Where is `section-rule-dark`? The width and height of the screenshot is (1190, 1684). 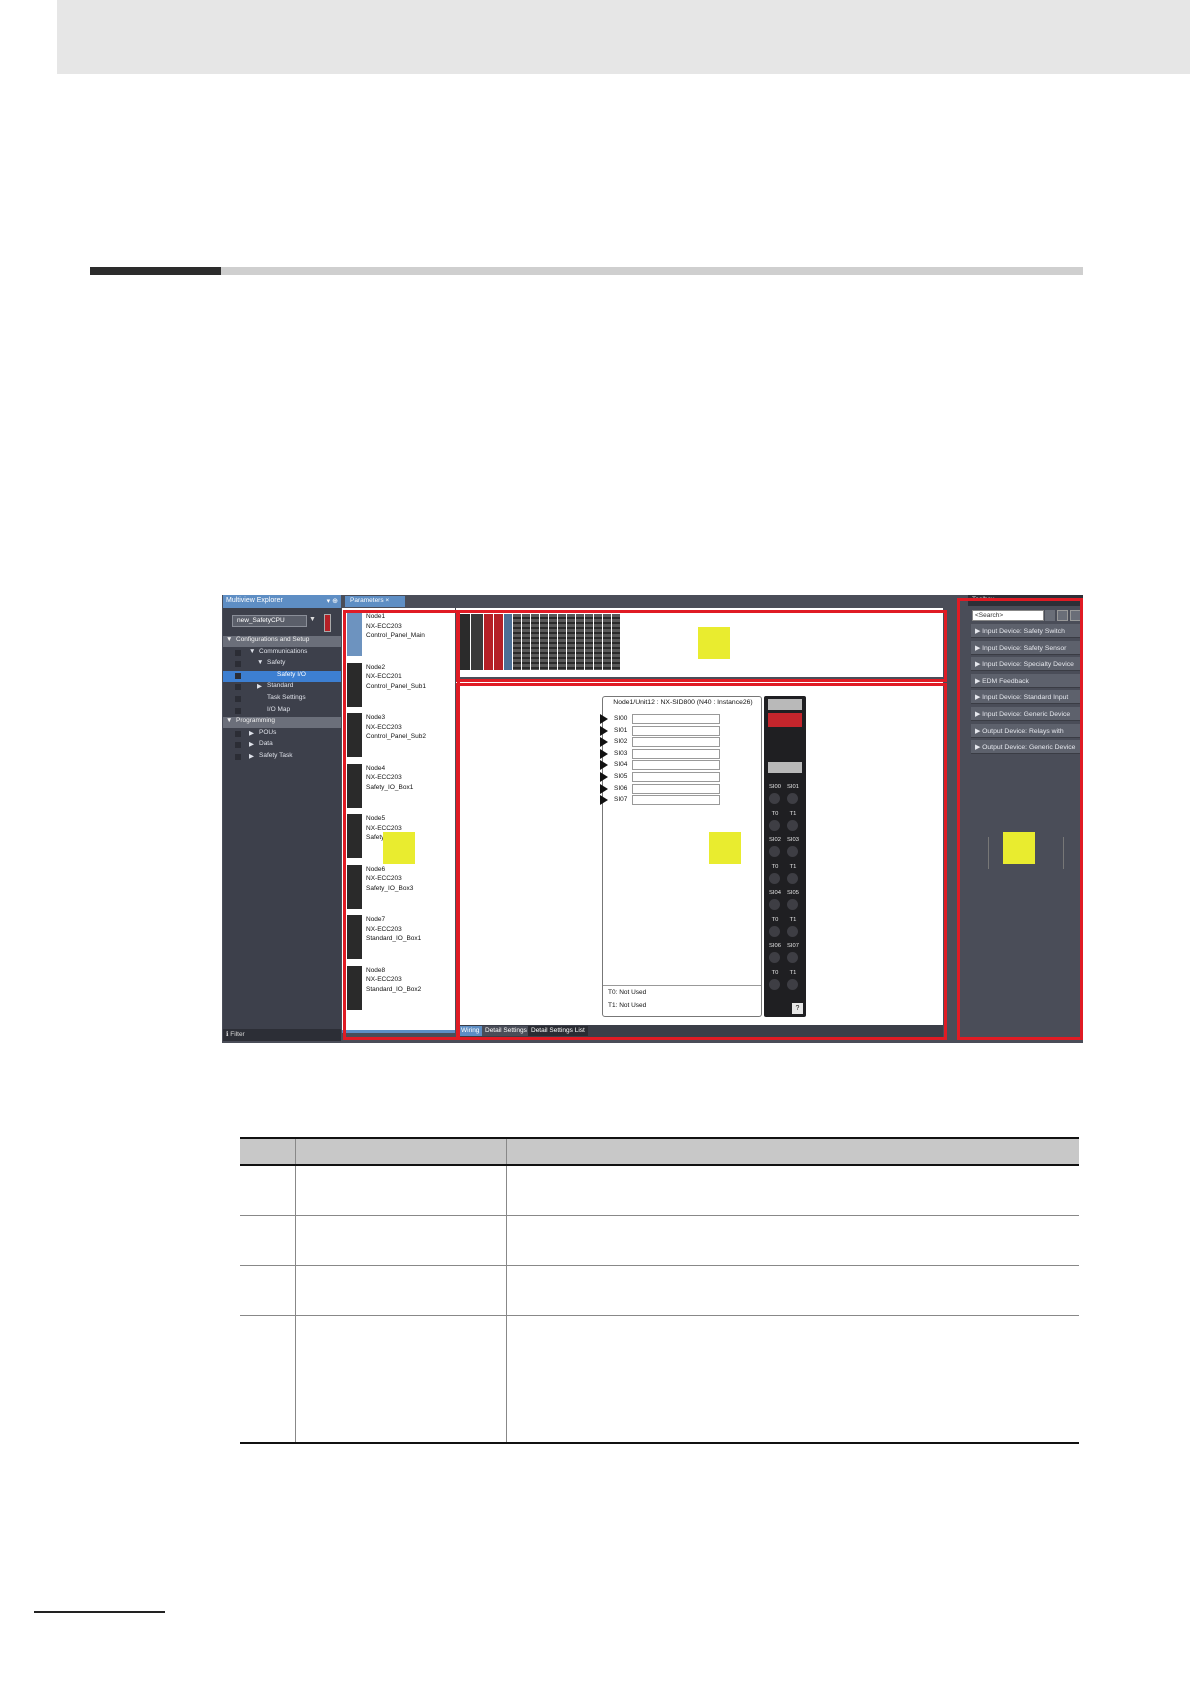
section-rule-dark is located at coordinates (155, 271).